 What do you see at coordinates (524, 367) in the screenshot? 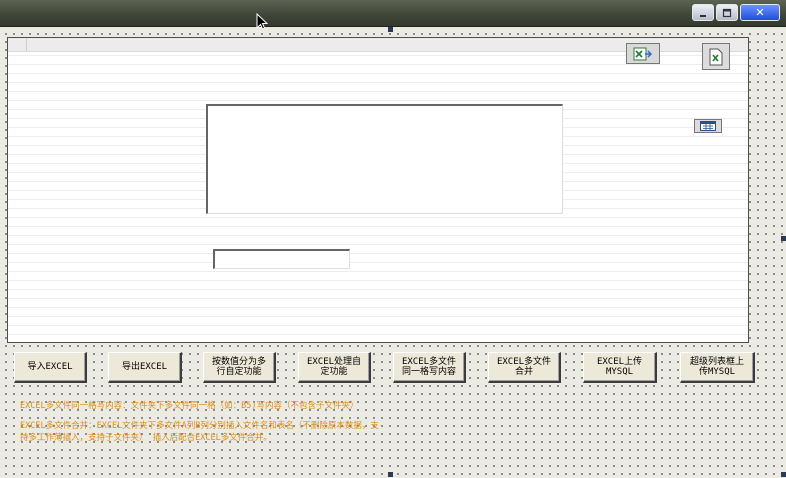
I see `multi-file-merge-button: EXCEL多文件 合并` at bounding box center [524, 367].